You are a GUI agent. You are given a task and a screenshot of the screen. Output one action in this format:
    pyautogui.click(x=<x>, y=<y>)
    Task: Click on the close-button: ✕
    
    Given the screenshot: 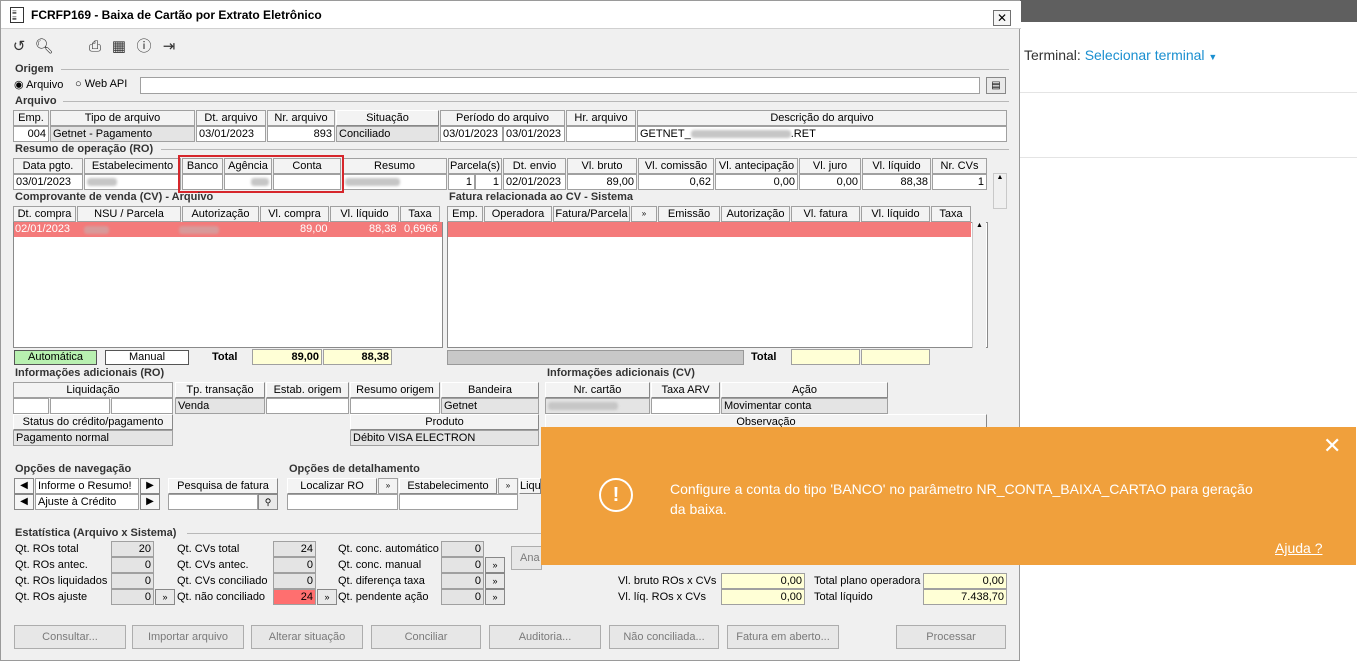 What is the action you would take?
    pyautogui.click(x=1002, y=18)
    